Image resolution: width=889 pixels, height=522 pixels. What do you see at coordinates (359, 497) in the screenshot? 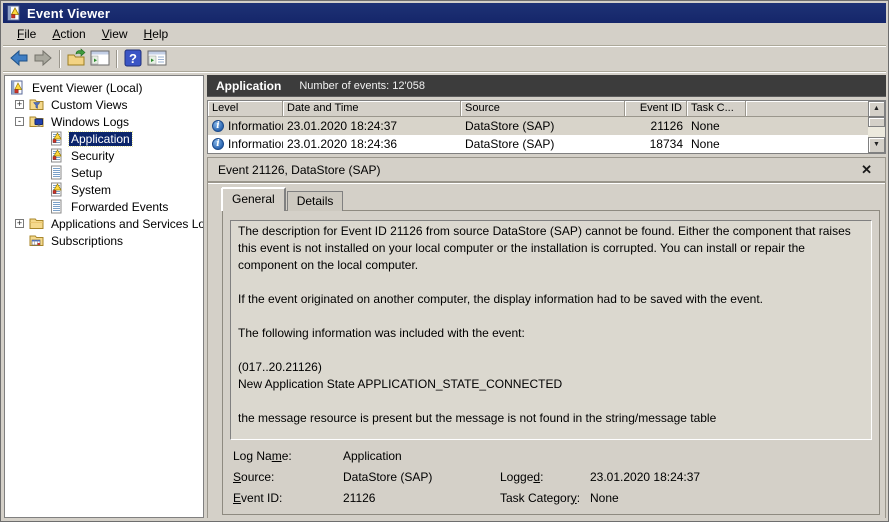
I see `field-value-event-id: 21126` at bounding box center [359, 497].